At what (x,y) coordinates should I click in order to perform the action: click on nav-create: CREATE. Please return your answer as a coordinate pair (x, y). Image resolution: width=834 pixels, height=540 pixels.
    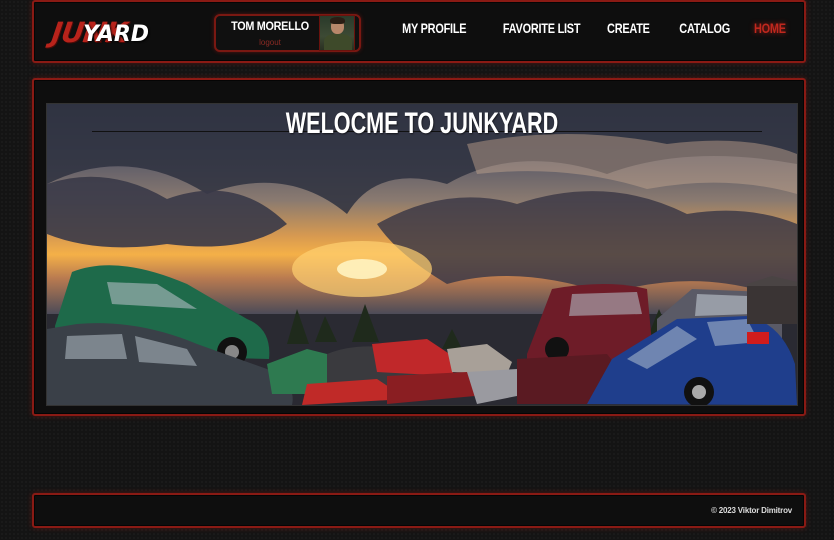
    Looking at the image, I should click on (628, 28).